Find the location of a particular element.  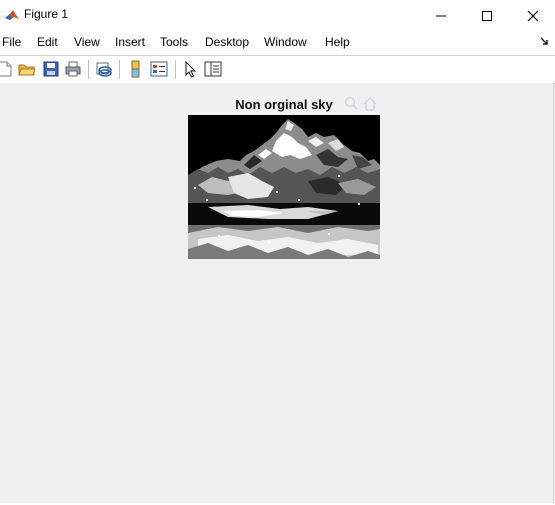

matlab-logo-icon is located at coordinates (12, 15).